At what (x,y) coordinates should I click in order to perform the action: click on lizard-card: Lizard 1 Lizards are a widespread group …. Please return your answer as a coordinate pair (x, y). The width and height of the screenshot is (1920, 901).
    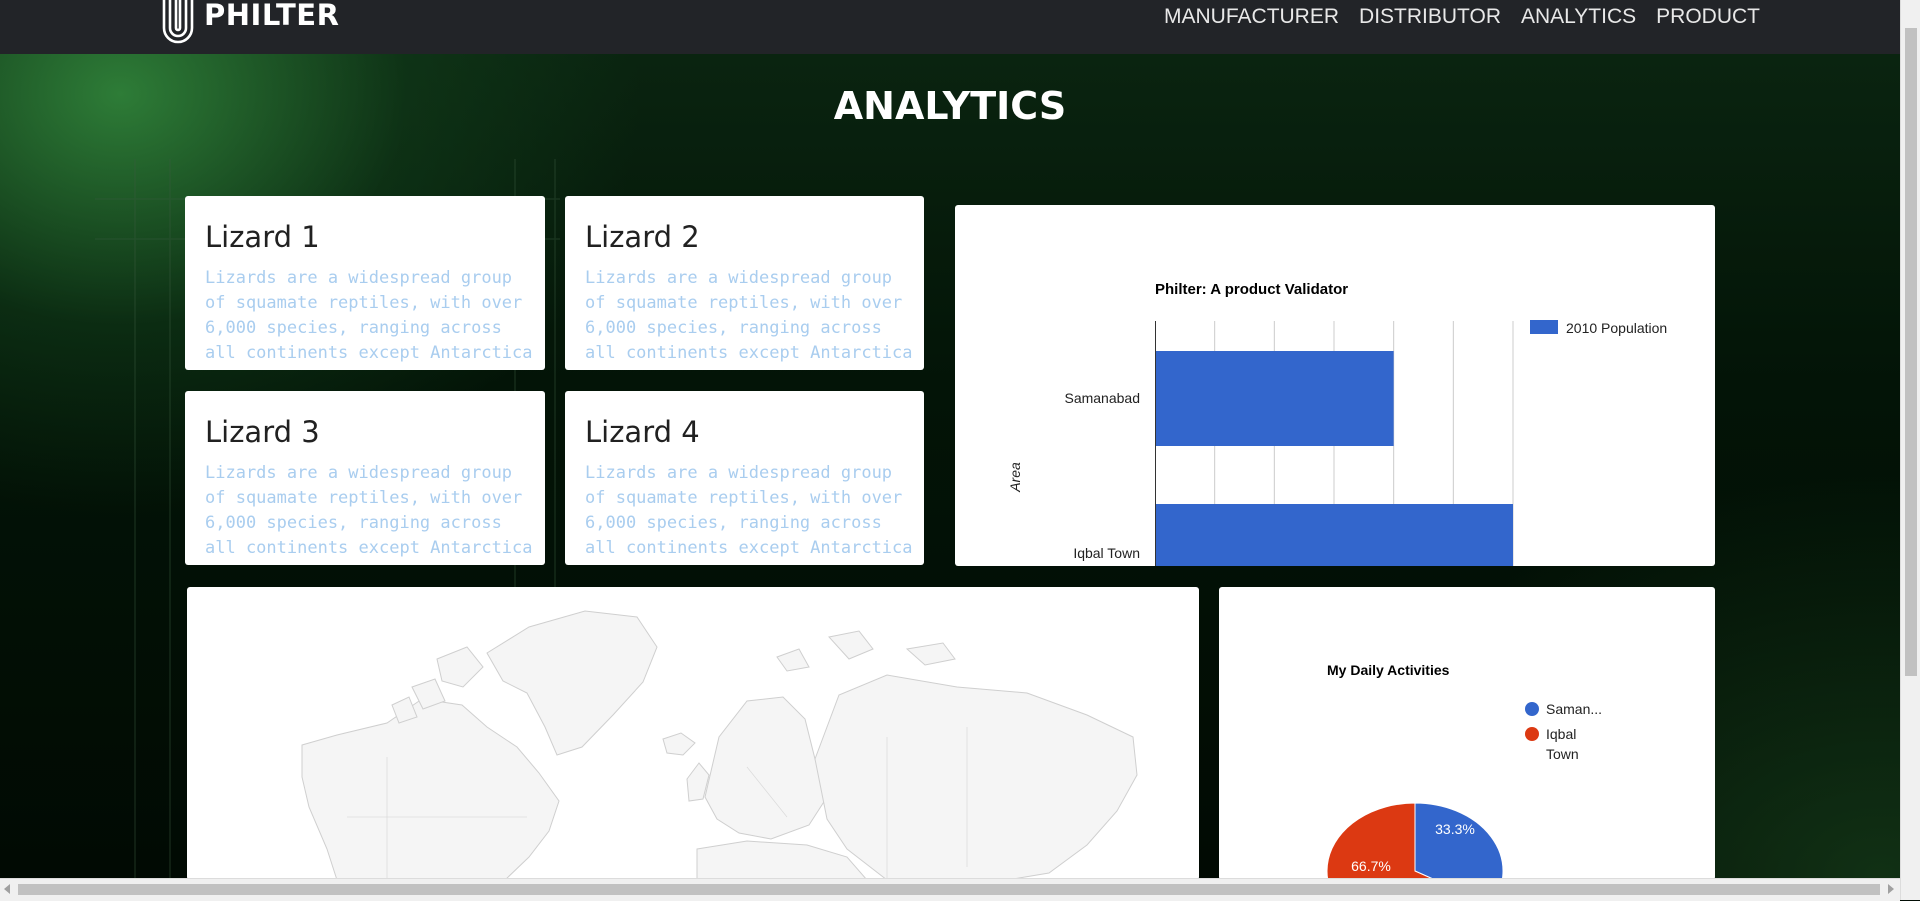
    Looking at the image, I should click on (365, 283).